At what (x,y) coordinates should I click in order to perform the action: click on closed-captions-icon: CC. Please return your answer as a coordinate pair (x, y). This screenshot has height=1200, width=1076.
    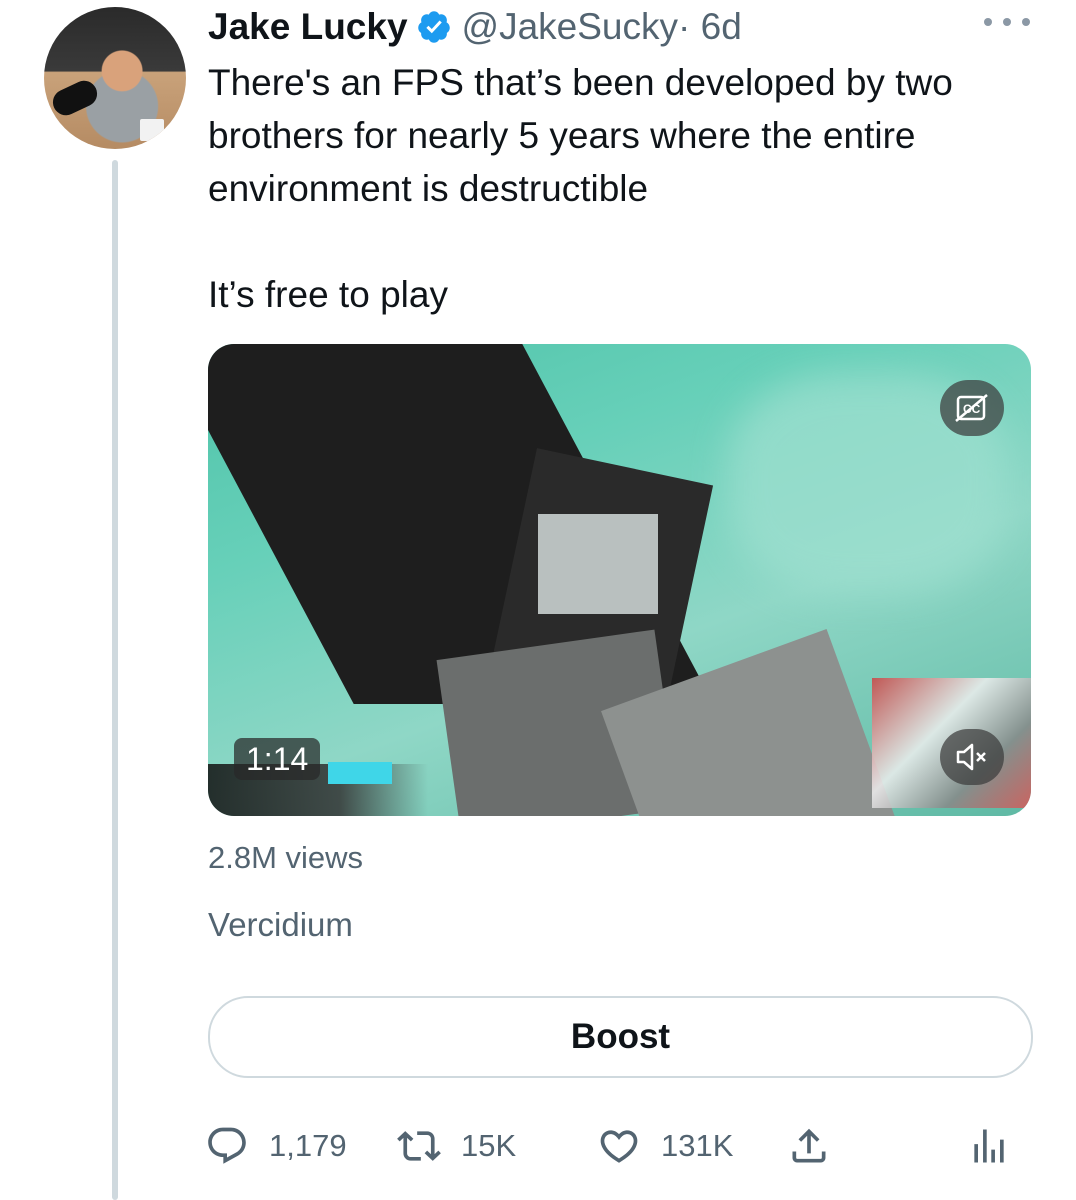
    Looking at the image, I should click on (971, 408).